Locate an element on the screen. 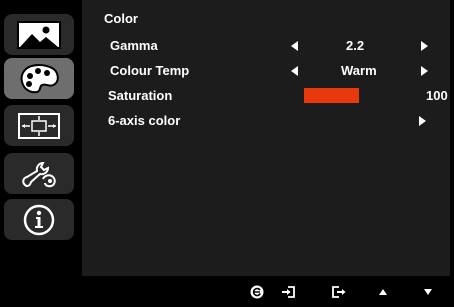 The height and width of the screenshot is (307, 454). colour-temp-decrease-arrow-icon is located at coordinates (294, 71).